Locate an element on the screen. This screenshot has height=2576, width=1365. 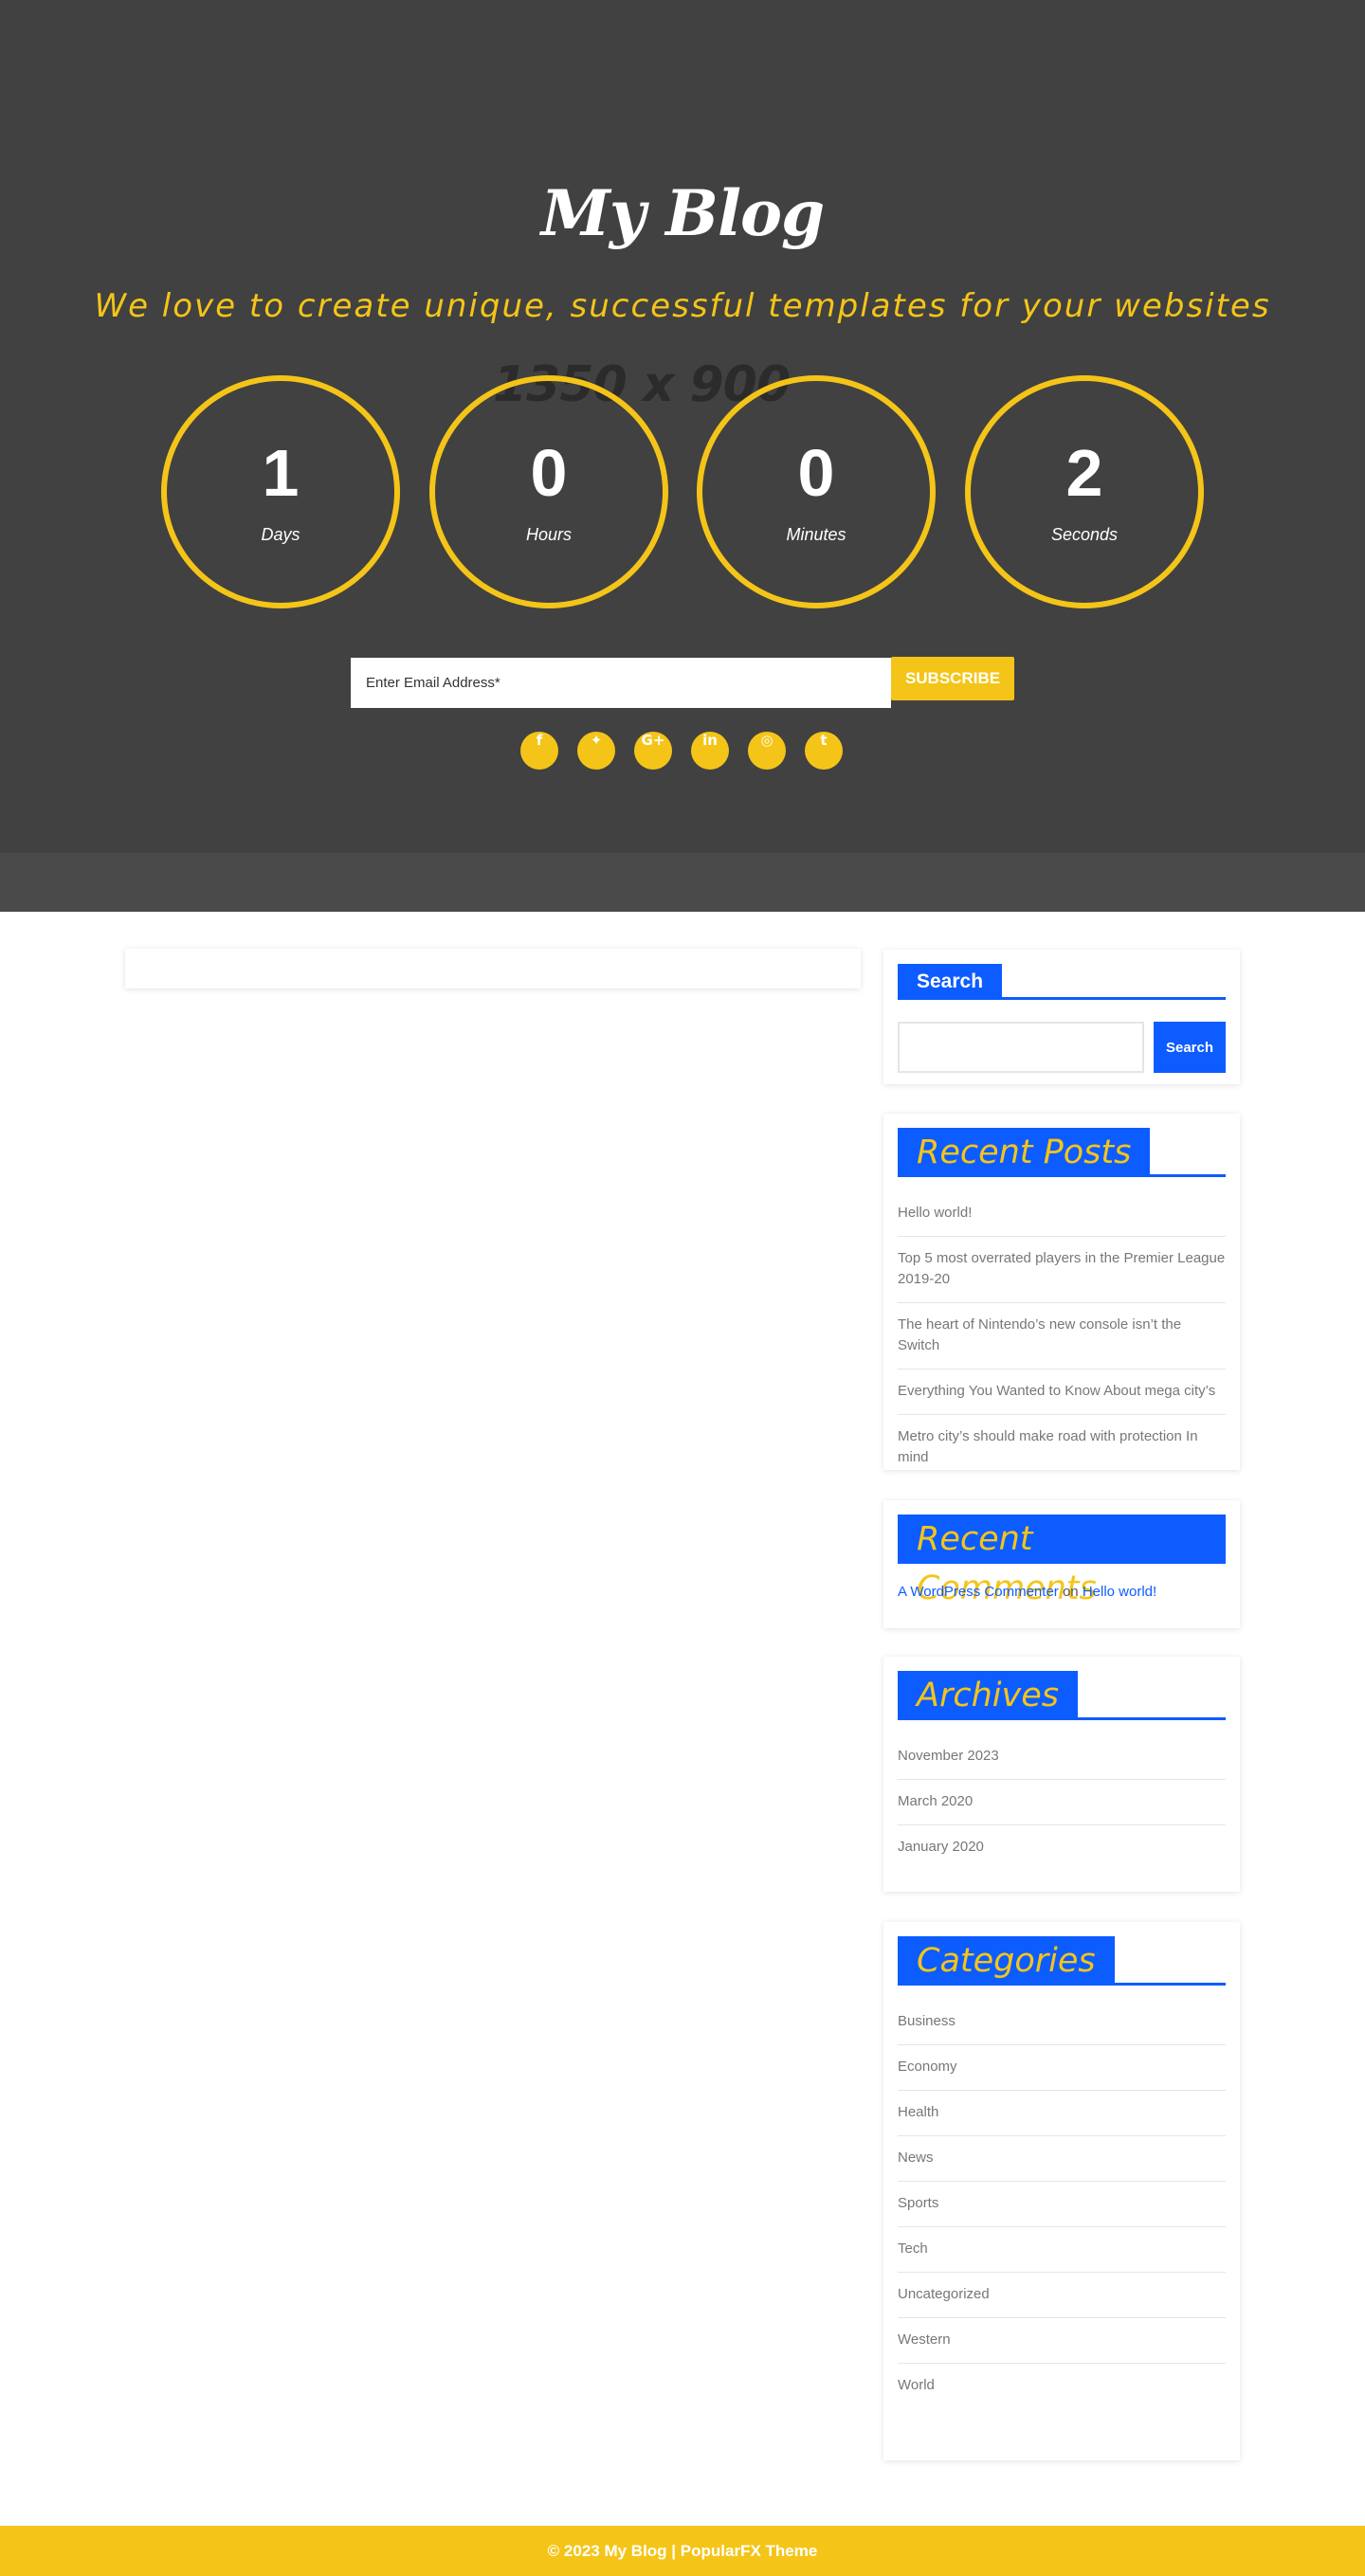
countdown-minutes-value: 0 is located at coordinates (816, 473).